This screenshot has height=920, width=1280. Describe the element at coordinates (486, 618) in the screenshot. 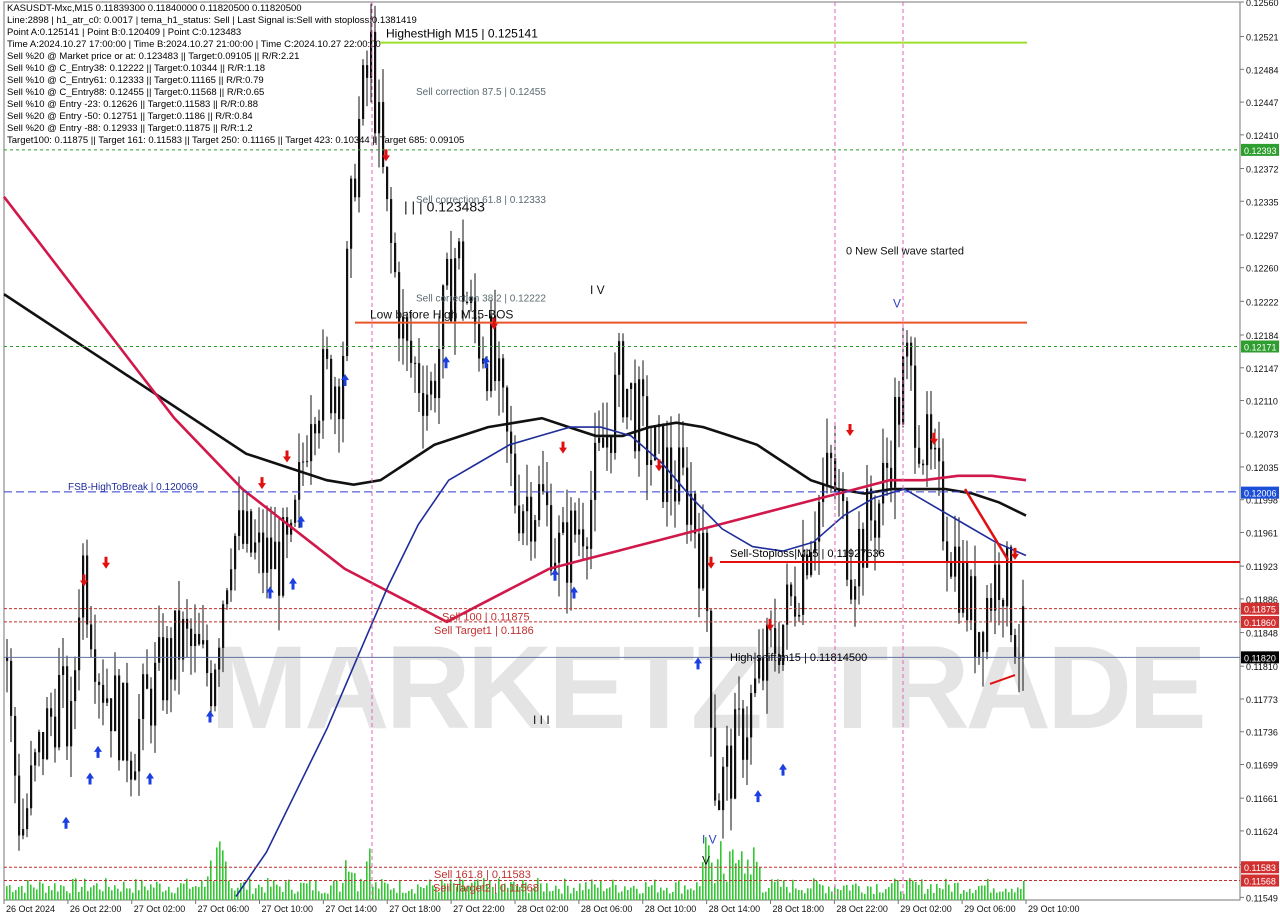

I see `annotation-sell-100: Sell 100 | 0.11875` at that location.